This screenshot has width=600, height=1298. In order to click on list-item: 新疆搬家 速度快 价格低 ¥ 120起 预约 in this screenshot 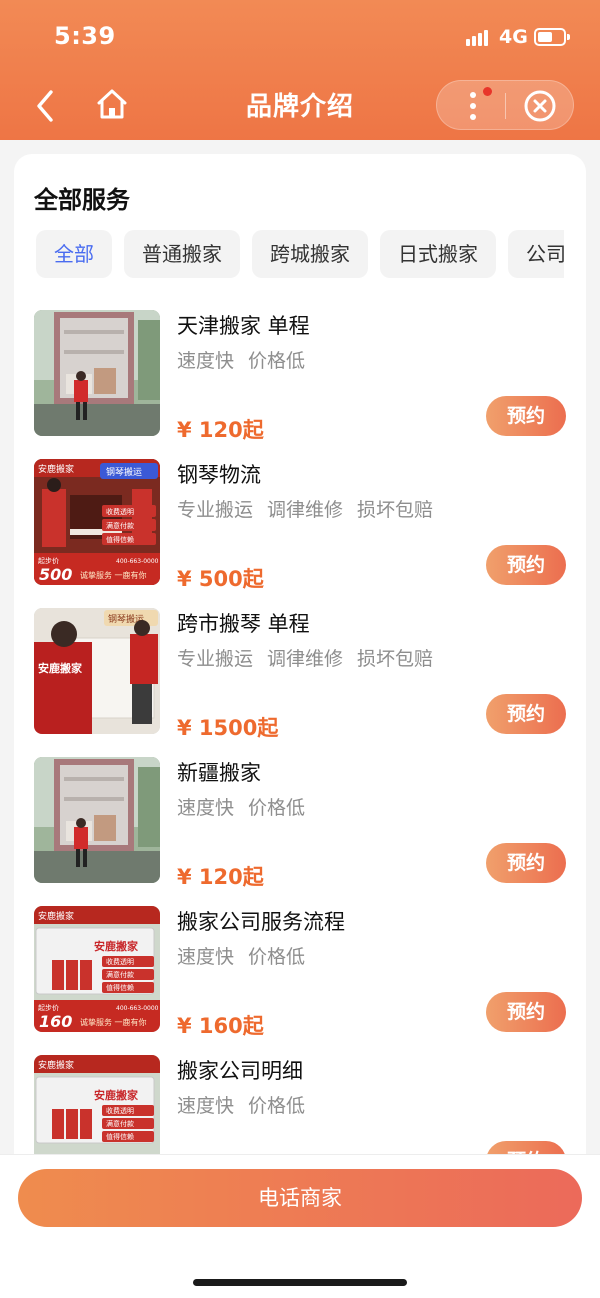, I will do `click(304, 831)`.